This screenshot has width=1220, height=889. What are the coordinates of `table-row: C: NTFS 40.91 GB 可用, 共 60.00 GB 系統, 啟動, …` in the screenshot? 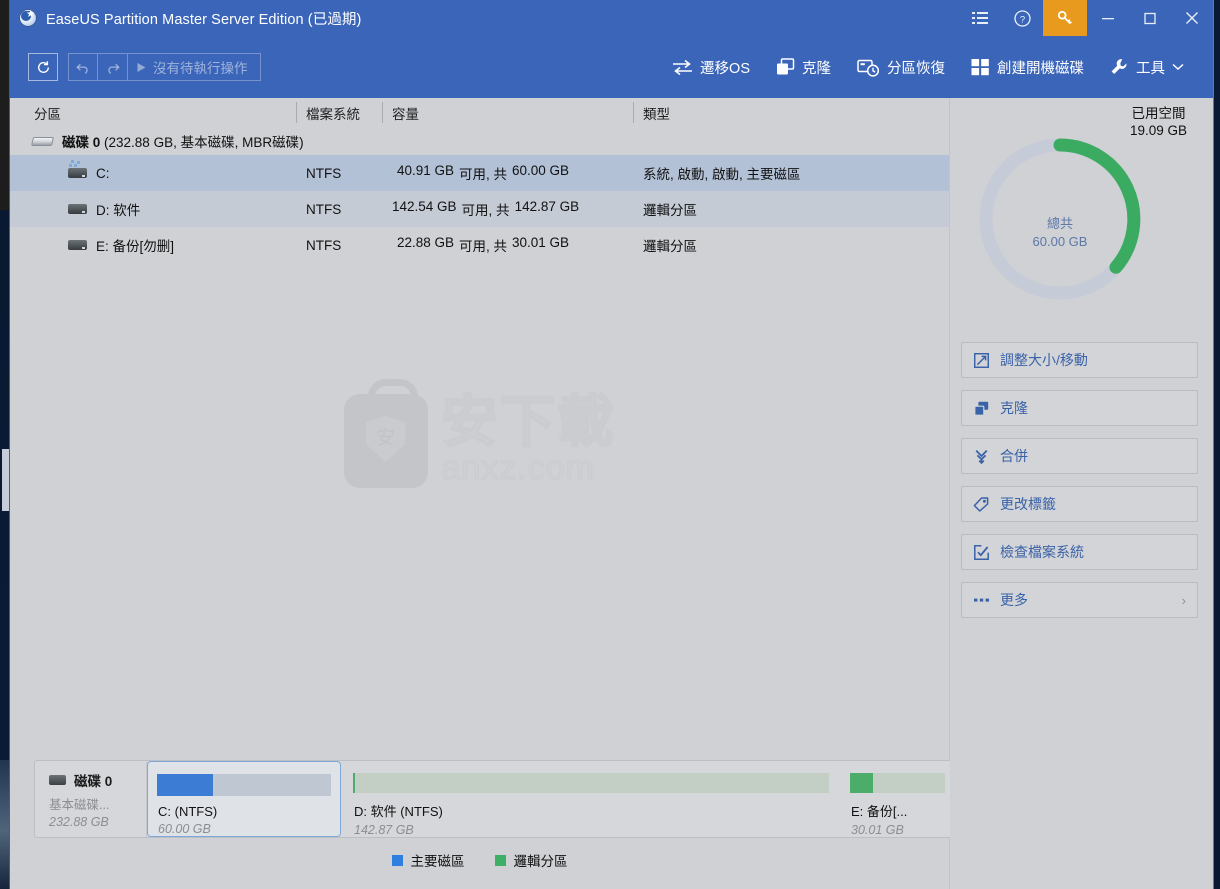 It's located at (479, 173).